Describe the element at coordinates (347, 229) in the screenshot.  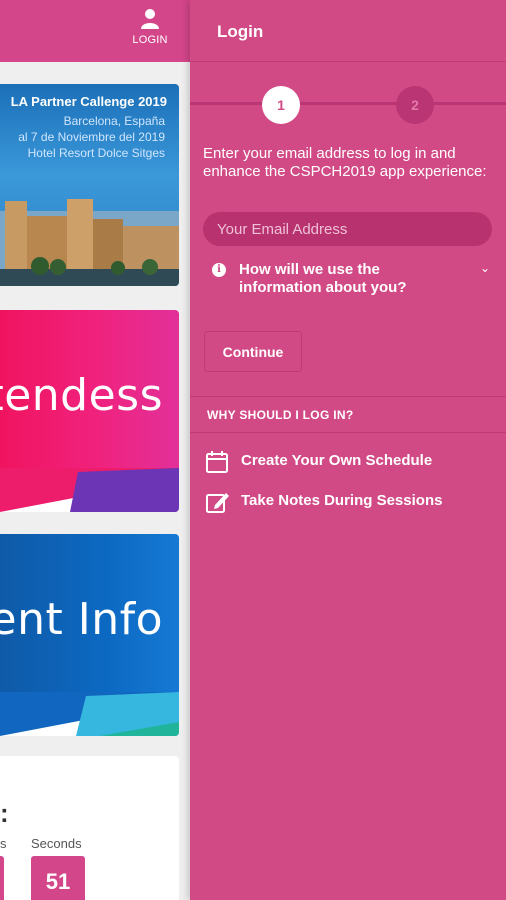
I see `email-input` at that location.